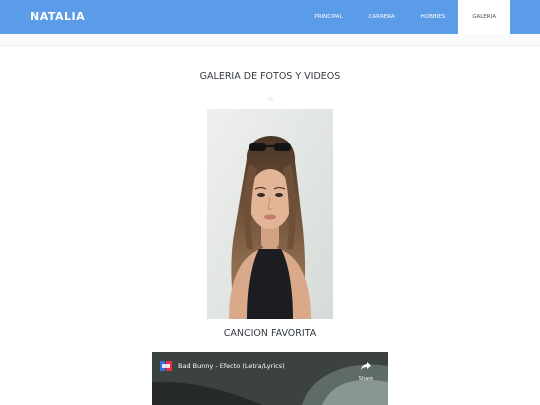 The height and width of the screenshot is (405, 540). I want to click on nav-links: PRINCIPAL CARRERA HOBBIES GALERIA, so click(405, 17).